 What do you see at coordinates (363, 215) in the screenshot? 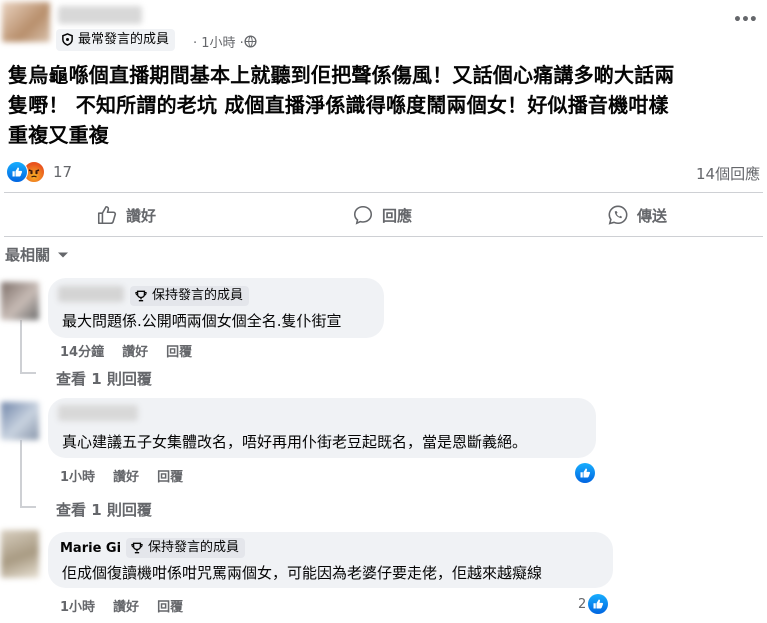
I see `comment-icon` at bounding box center [363, 215].